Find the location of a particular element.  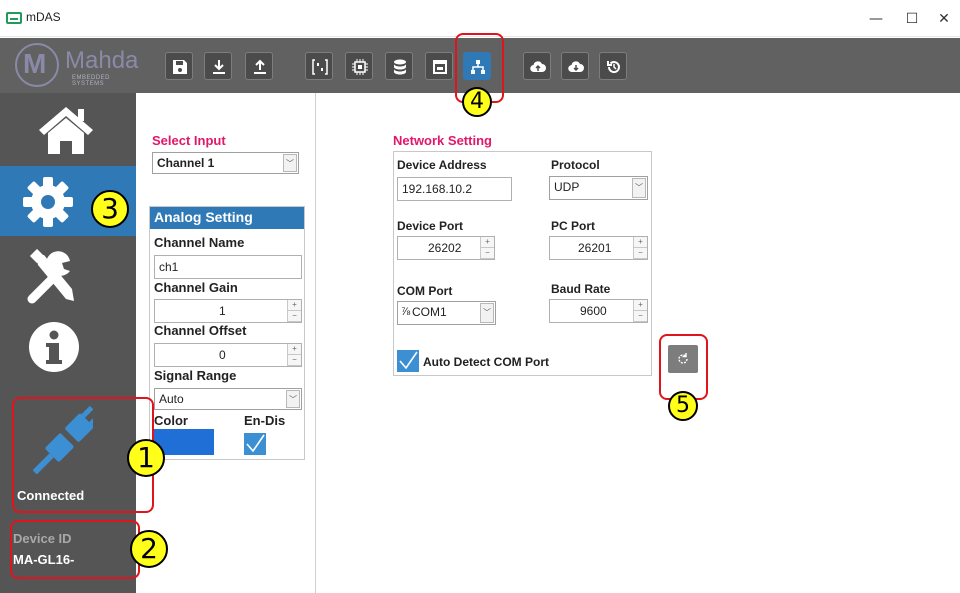

chip-icon is located at coordinates (360, 67).